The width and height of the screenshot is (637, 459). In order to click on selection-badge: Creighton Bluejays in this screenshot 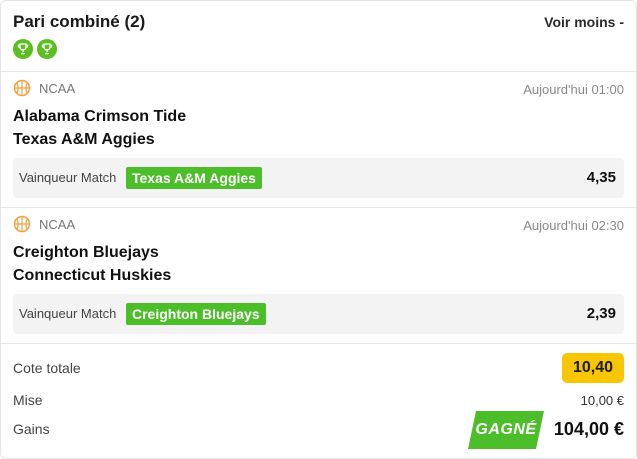, I will do `click(196, 314)`.